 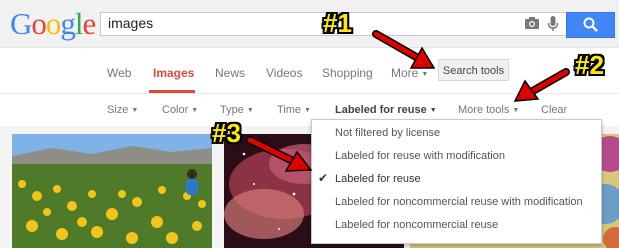 I want to click on arrow-2-shaft, so click(x=548, y=82).